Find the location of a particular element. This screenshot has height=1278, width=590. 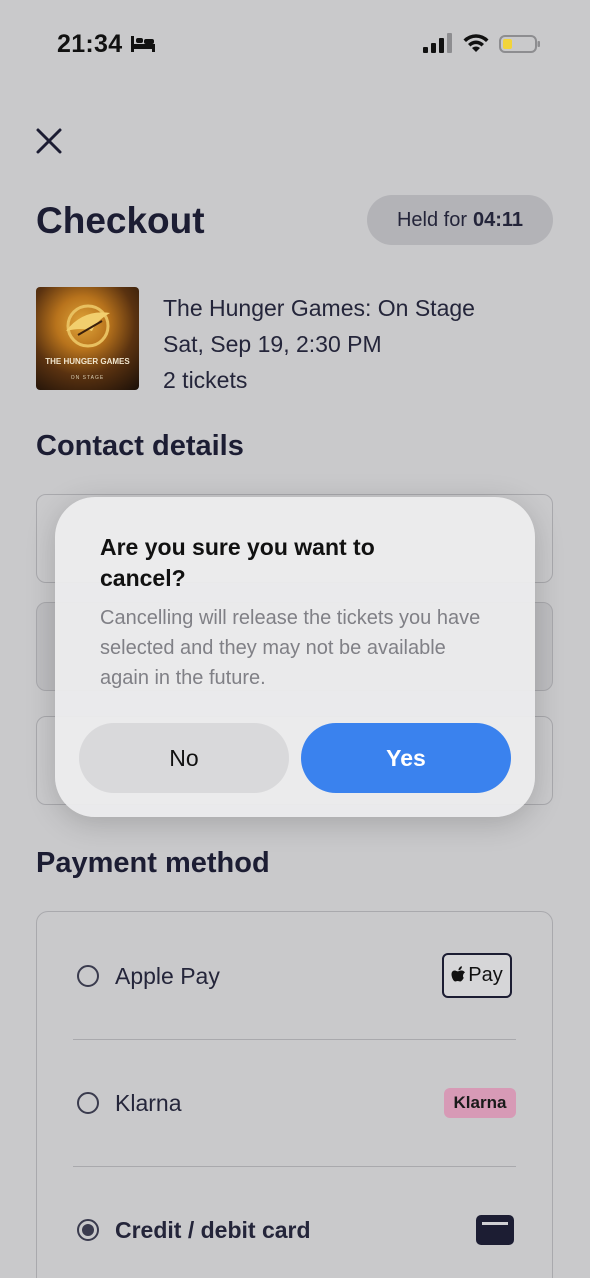

status-time: 21:34 is located at coordinates (90, 44).